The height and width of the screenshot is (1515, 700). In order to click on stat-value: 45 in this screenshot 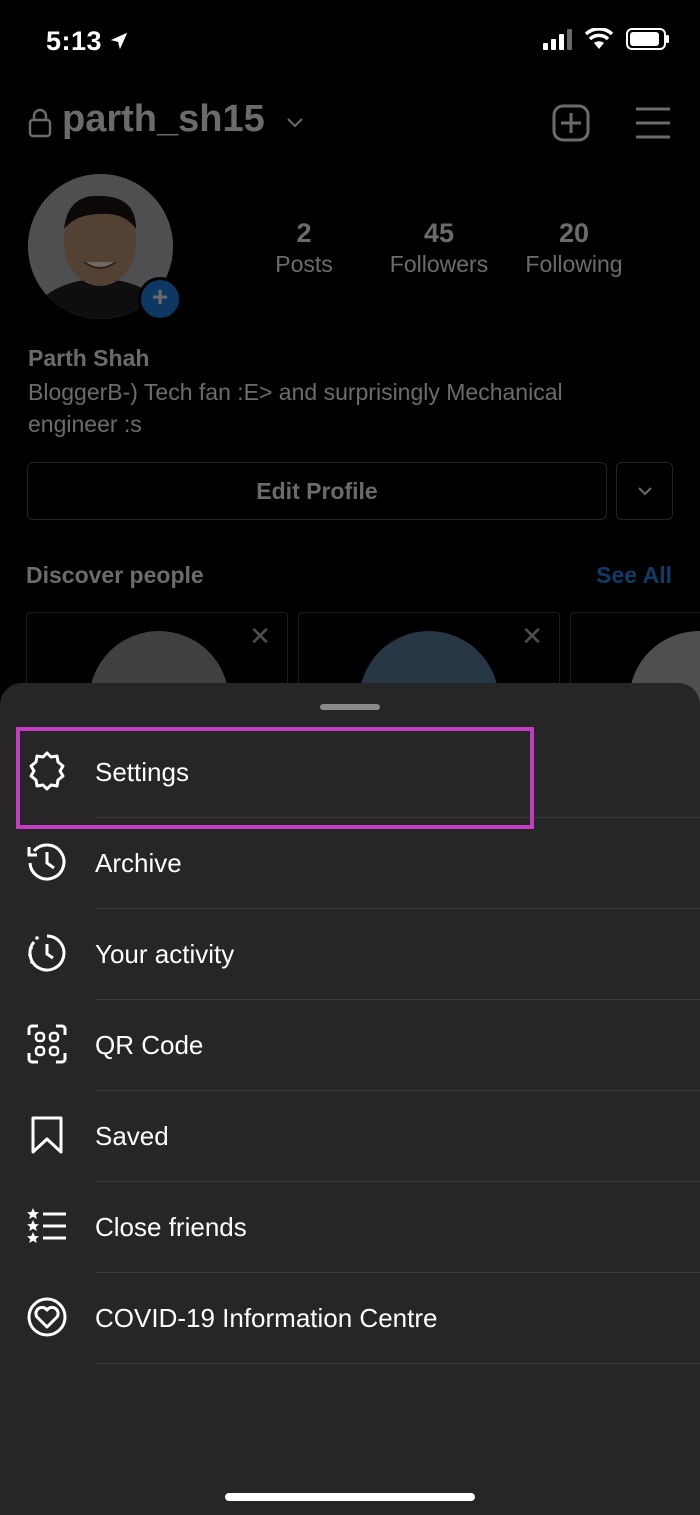, I will do `click(439, 233)`.